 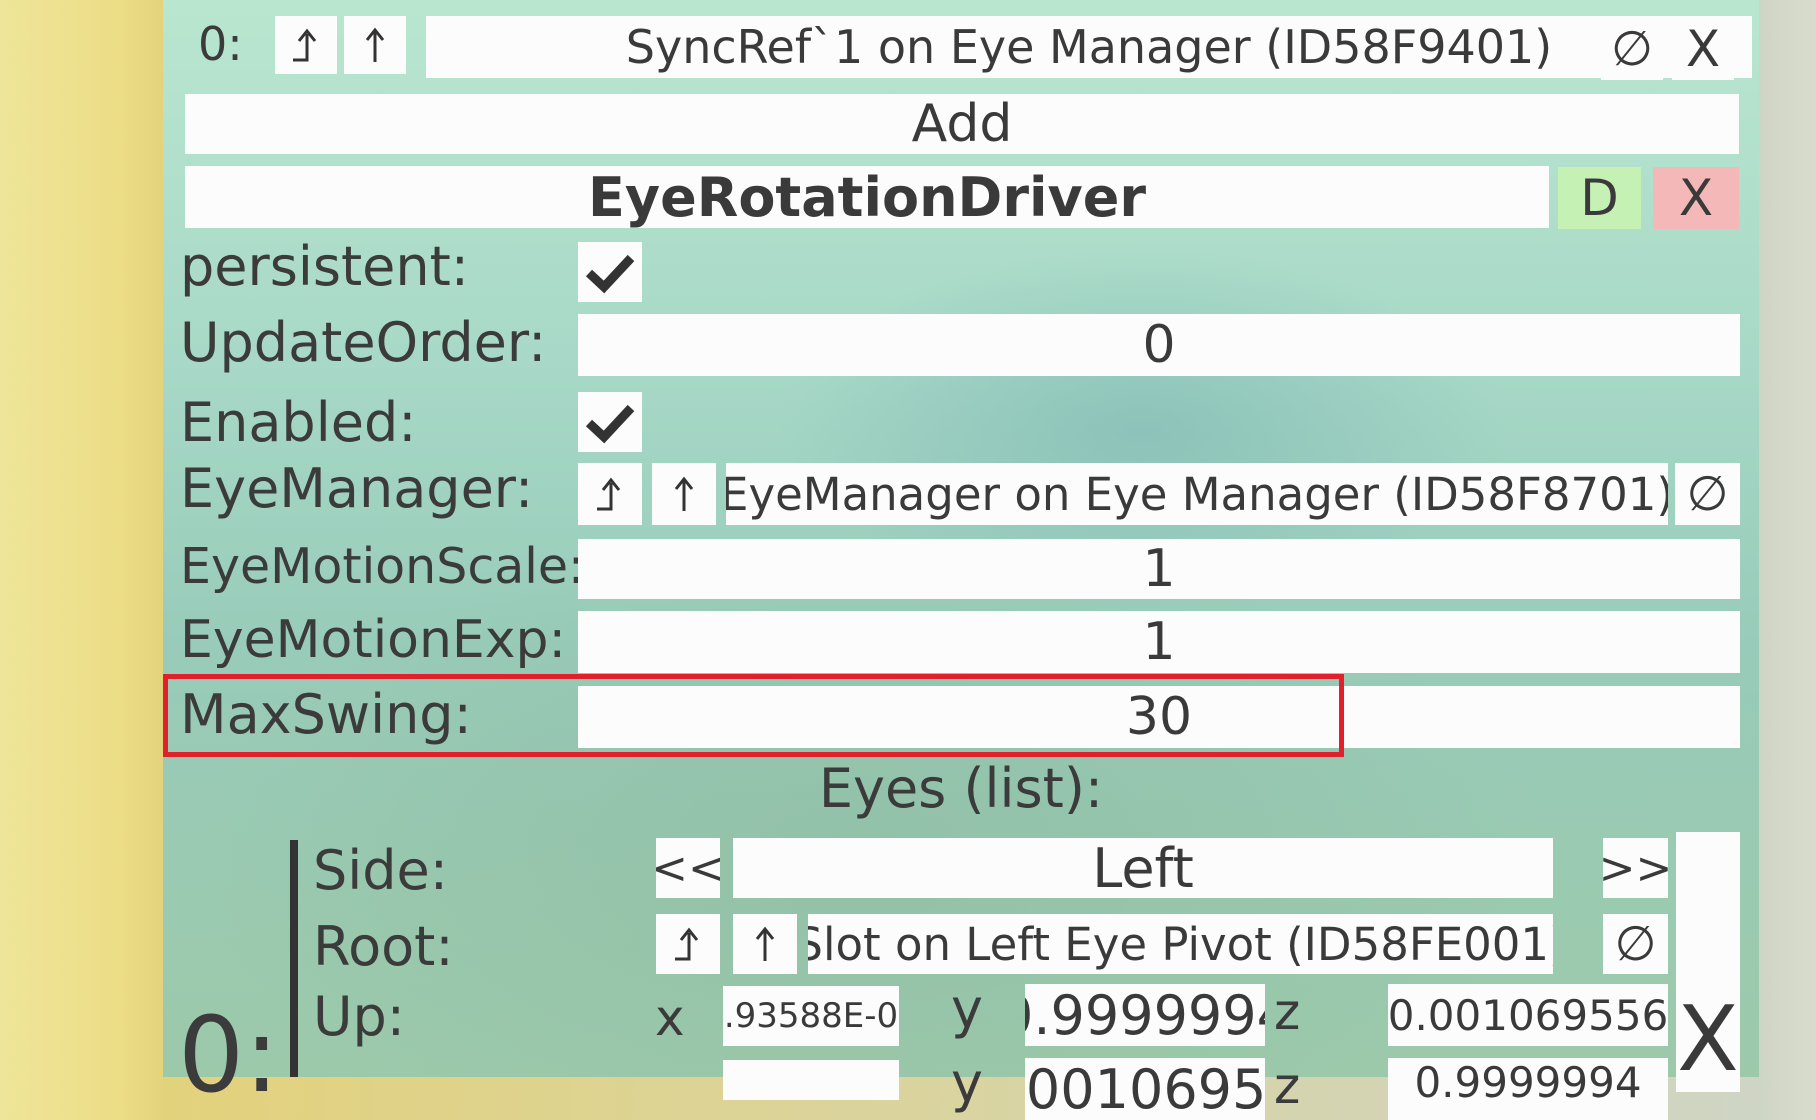 I want to click on persistent-label: persistent:, so click(x=324, y=266).